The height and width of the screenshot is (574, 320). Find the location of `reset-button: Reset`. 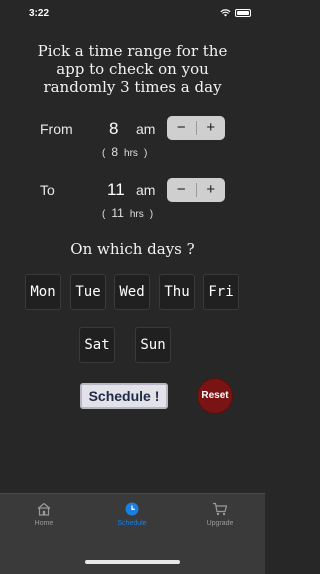

reset-button: Reset is located at coordinates (215, 396).